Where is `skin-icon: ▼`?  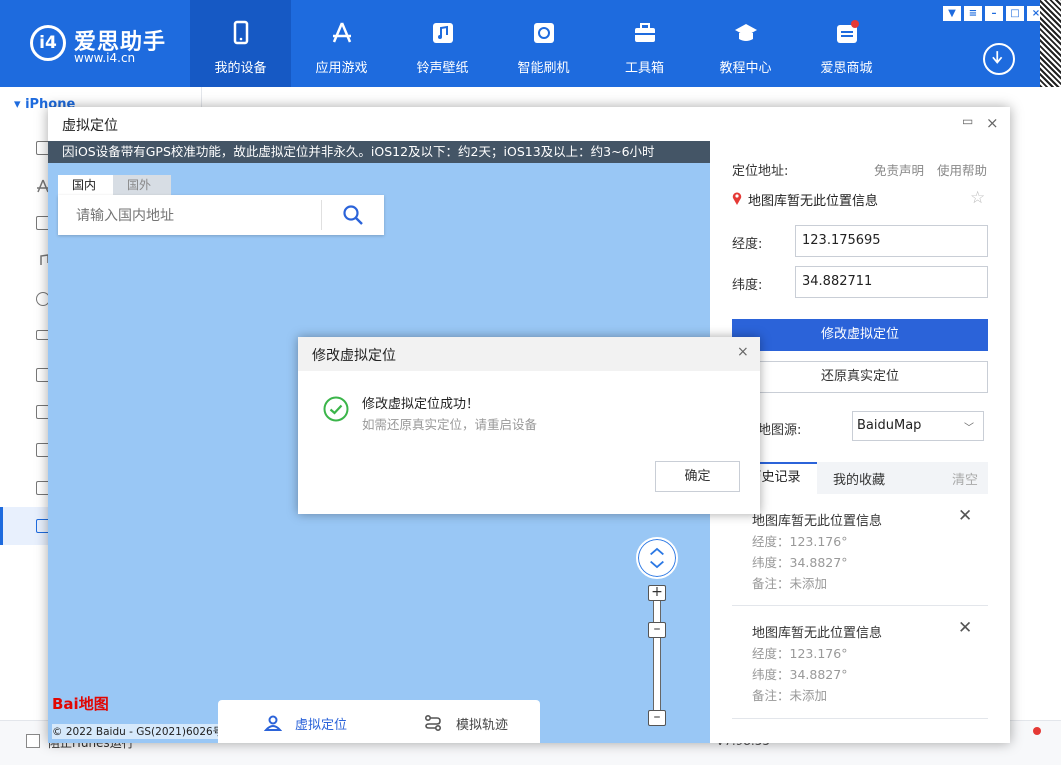
skin-icon: ▼ is located at coordinates (952, 13).